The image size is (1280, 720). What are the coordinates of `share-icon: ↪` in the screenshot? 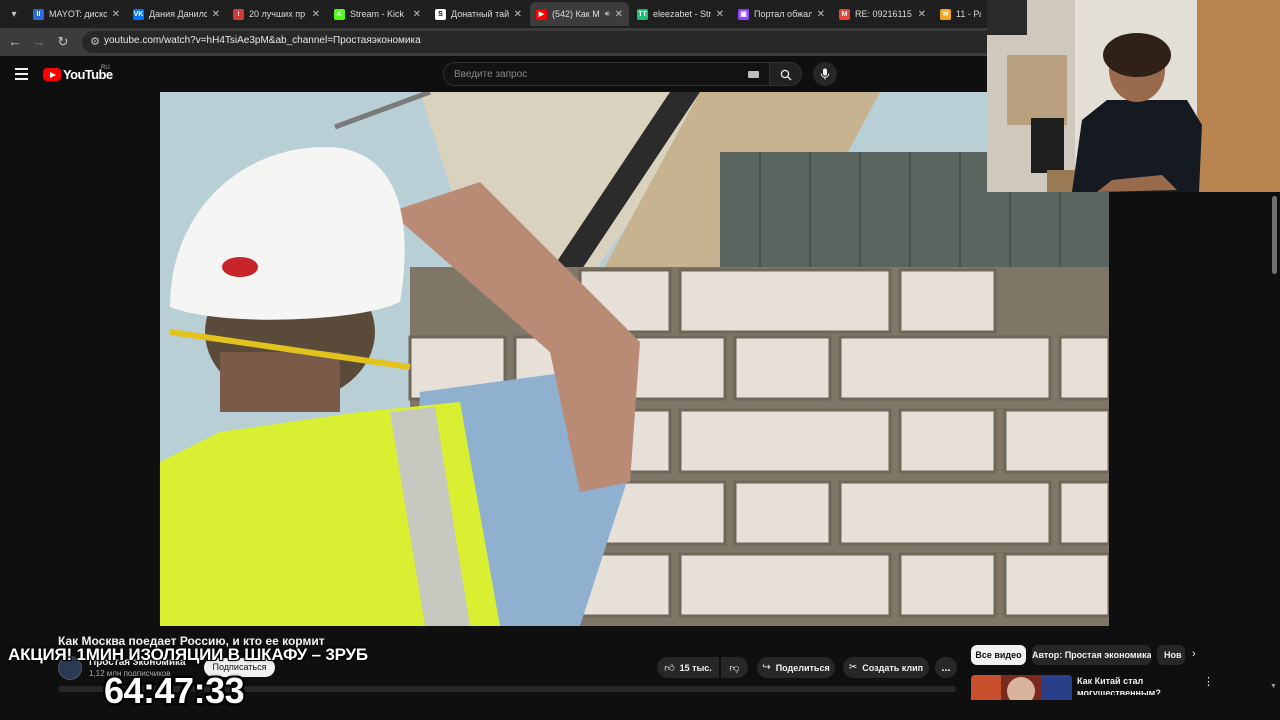 It's located at (766, 667).